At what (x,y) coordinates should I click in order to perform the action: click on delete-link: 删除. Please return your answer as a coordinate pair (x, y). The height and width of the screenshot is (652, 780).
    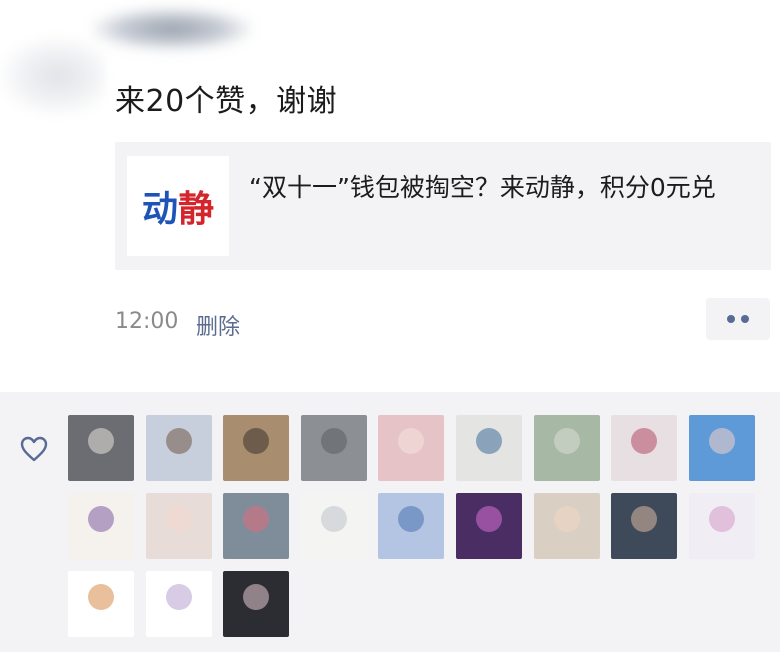
    Looking at the image, I should click on (218, 325).